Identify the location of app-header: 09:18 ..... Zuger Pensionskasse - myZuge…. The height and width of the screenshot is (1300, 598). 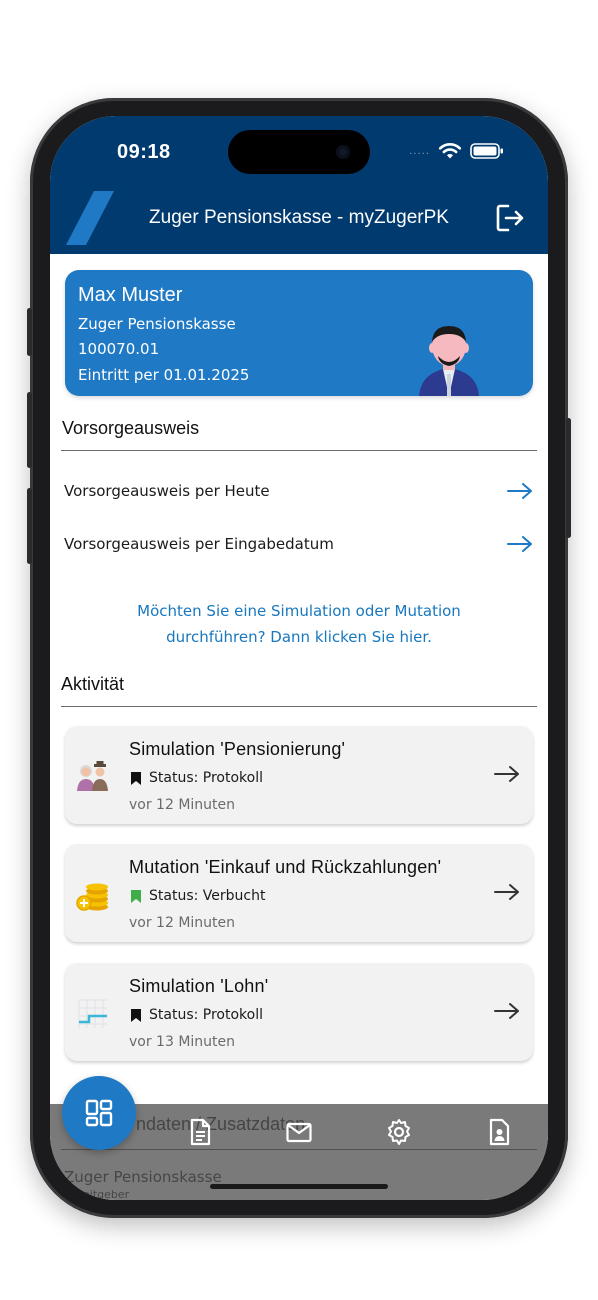
(299, 185).